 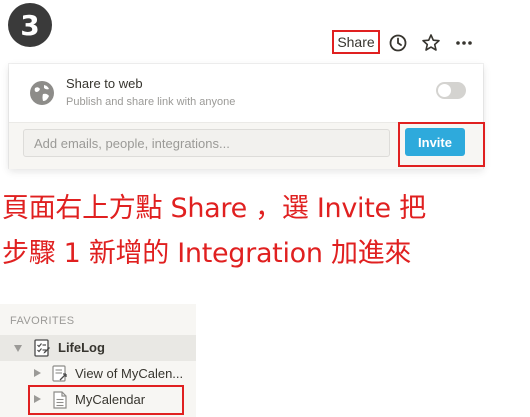 What do you see at coordinates (356, 42) in the screenshot?
I see `share-button: Share` at bounding box center [356, 42].